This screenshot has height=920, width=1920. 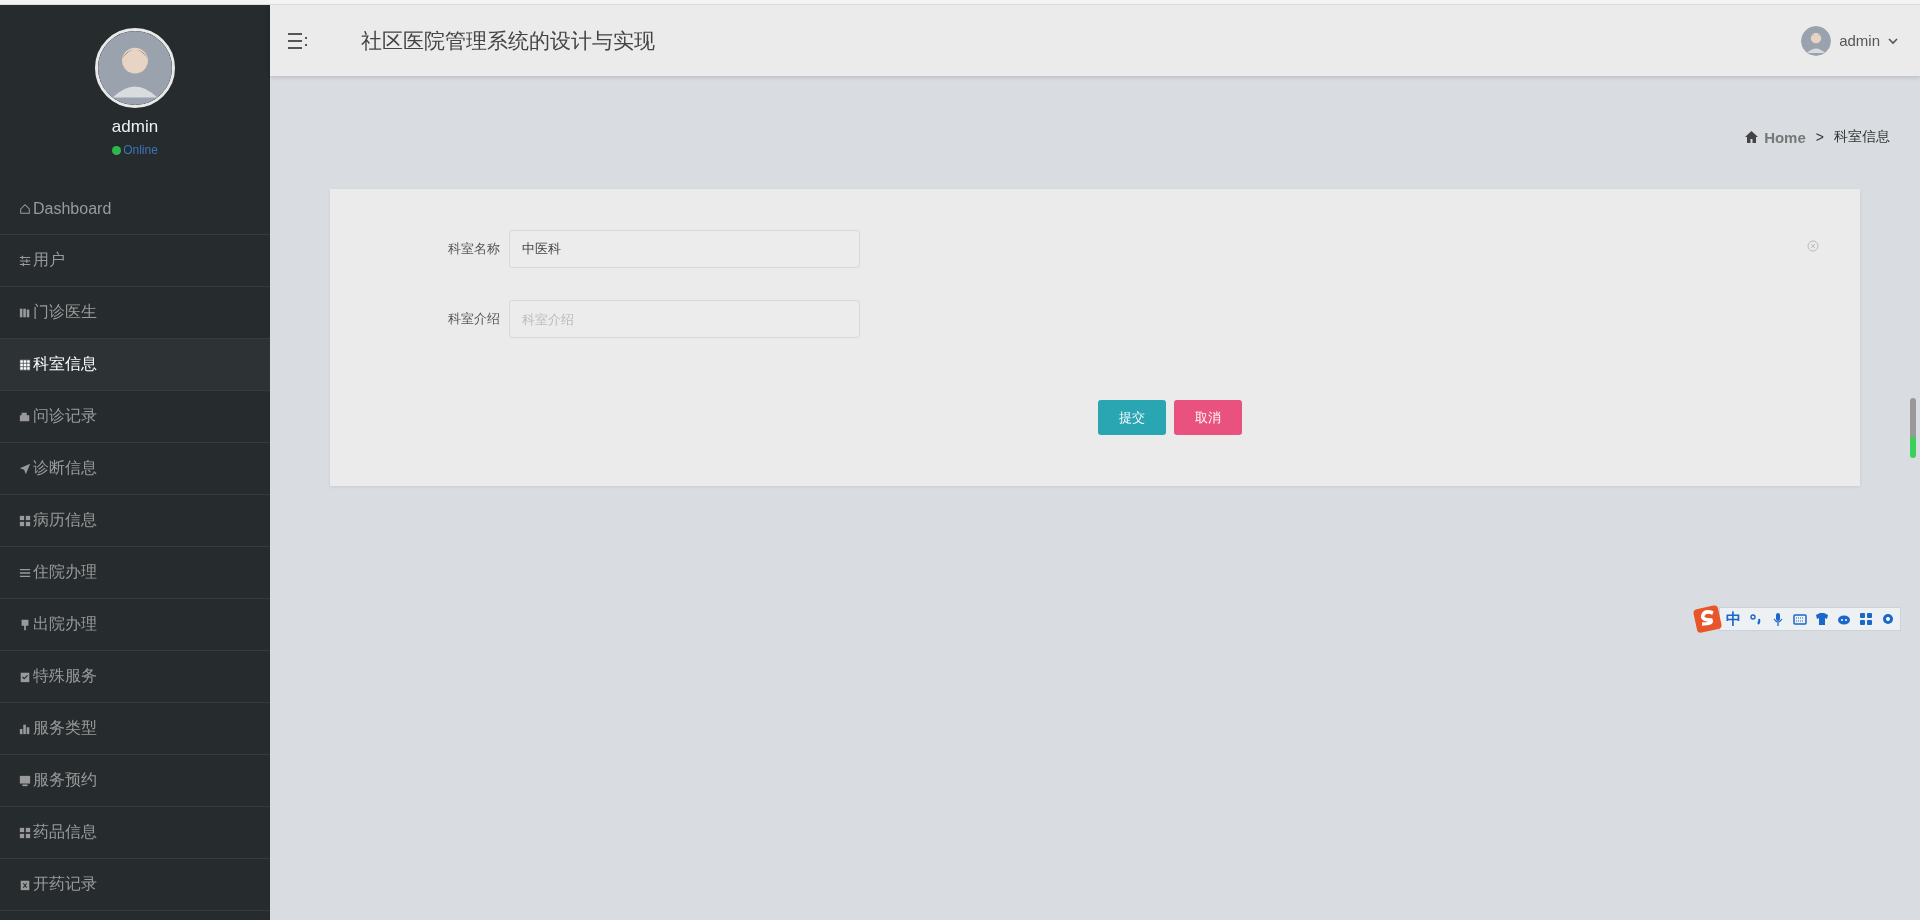 What do you see at coordinates (135, 677) in the screenshot?
I see `sidebar-item: 特殊服务` at bounding box center [135, 677].